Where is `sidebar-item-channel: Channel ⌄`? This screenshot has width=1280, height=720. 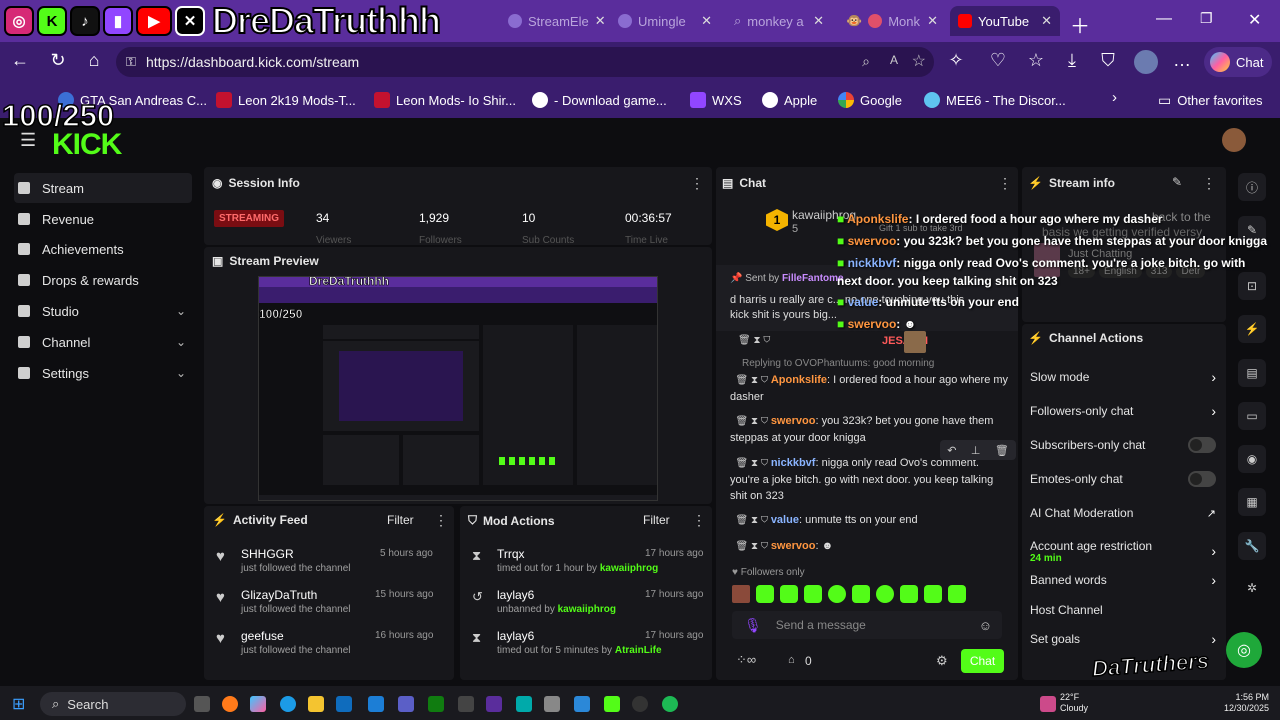
sidebar-item-channel: Channel ⌄ is located at coordinates (103, 342).